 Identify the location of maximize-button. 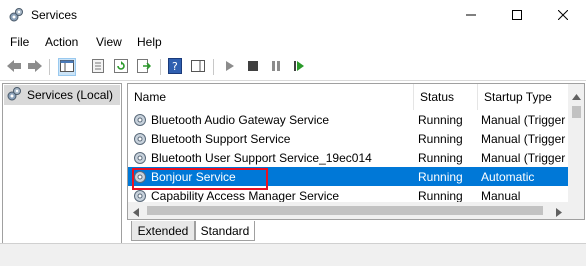
(517, 15).